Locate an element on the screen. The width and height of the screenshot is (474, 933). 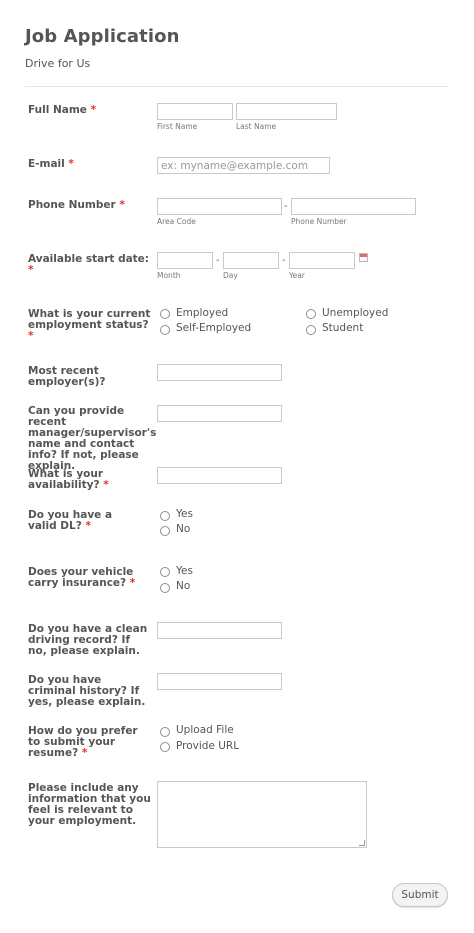
insurance-no-option-label: No is located at coordinates (183, 586).